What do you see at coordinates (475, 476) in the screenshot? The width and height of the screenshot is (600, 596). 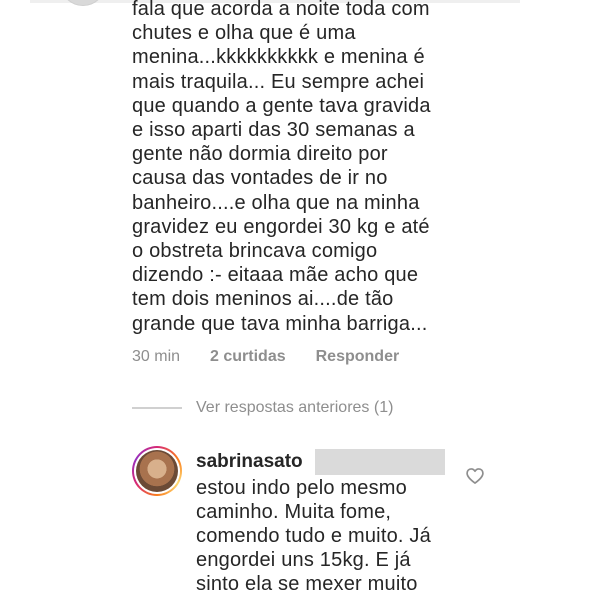 I see `heart-outline-icon` at bounding box center [475, 476].